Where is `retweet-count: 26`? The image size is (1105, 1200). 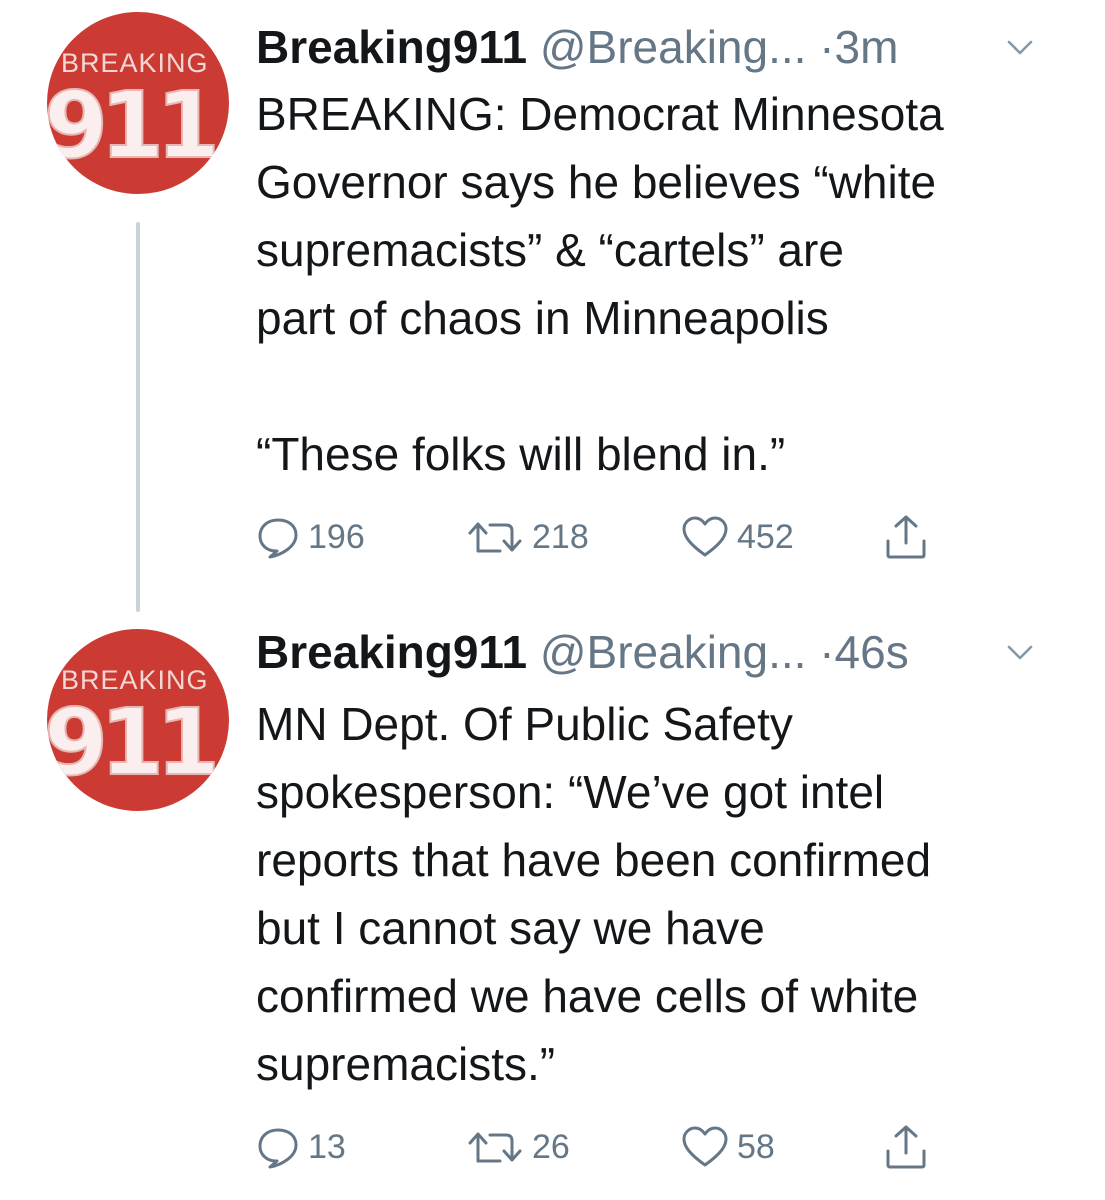 retweet-count: 26 is located at coordinates (551, 1146).